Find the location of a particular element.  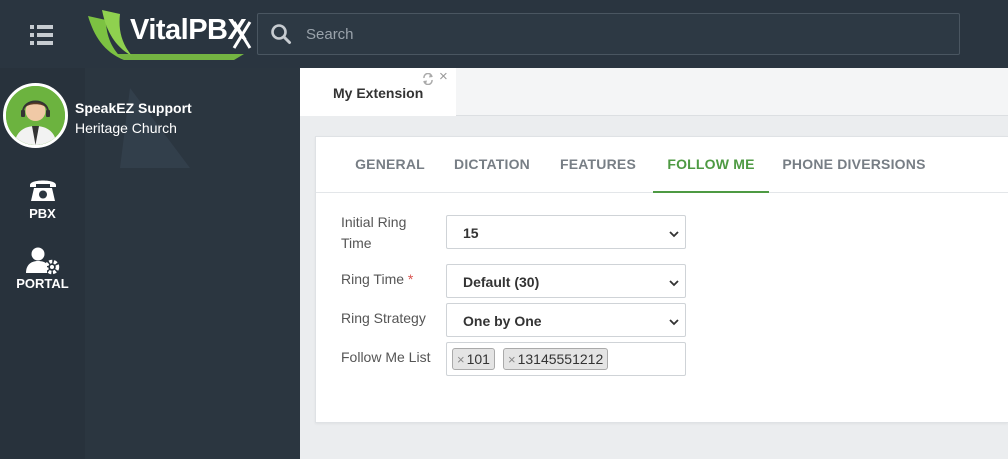

search-input is located at coordinates (626, 34).